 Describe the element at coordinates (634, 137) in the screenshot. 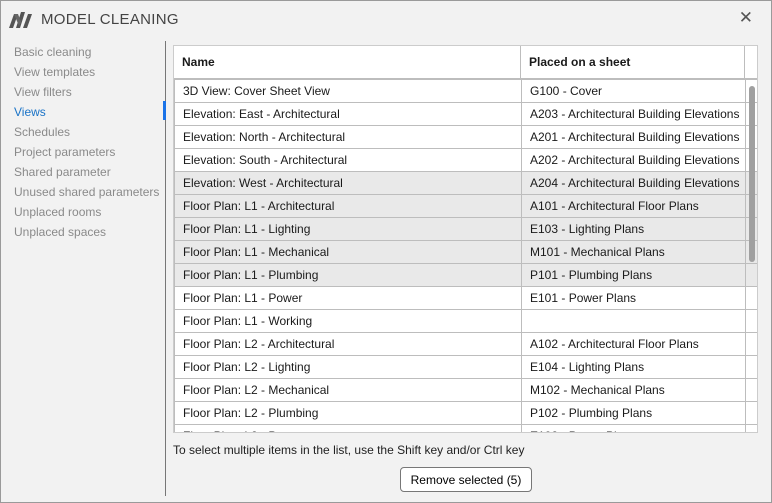

I see `cell-sheet: A201 - Architectural Building Elevations` at that location.